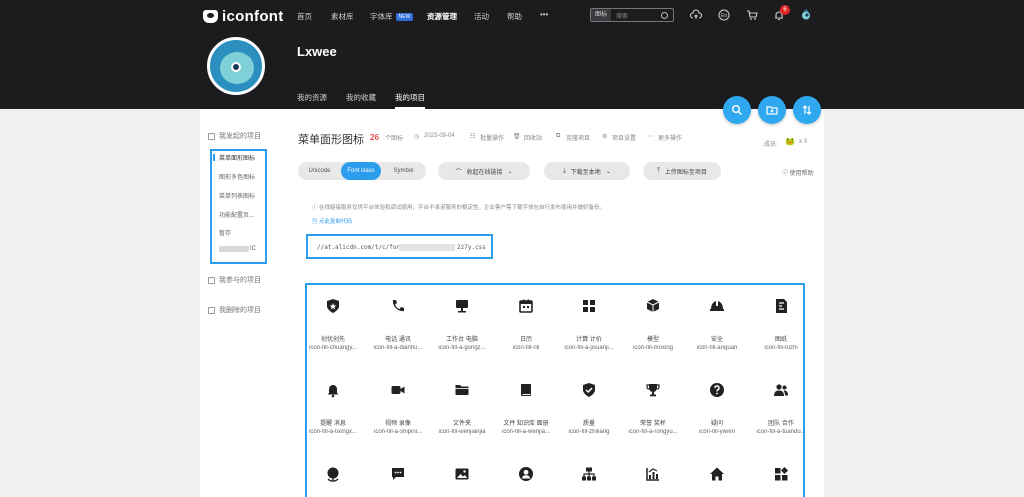 The height and width of the screenshot is (497, 1024). Describe the element at coordinates (653, 390) in the screenshot. I see `trophy-icon` at that location.